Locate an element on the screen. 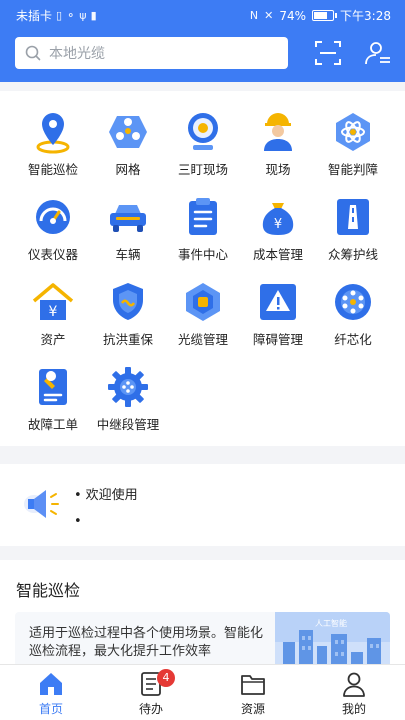  money-bag-icon: ¥ is located at coordinates (278, 219).